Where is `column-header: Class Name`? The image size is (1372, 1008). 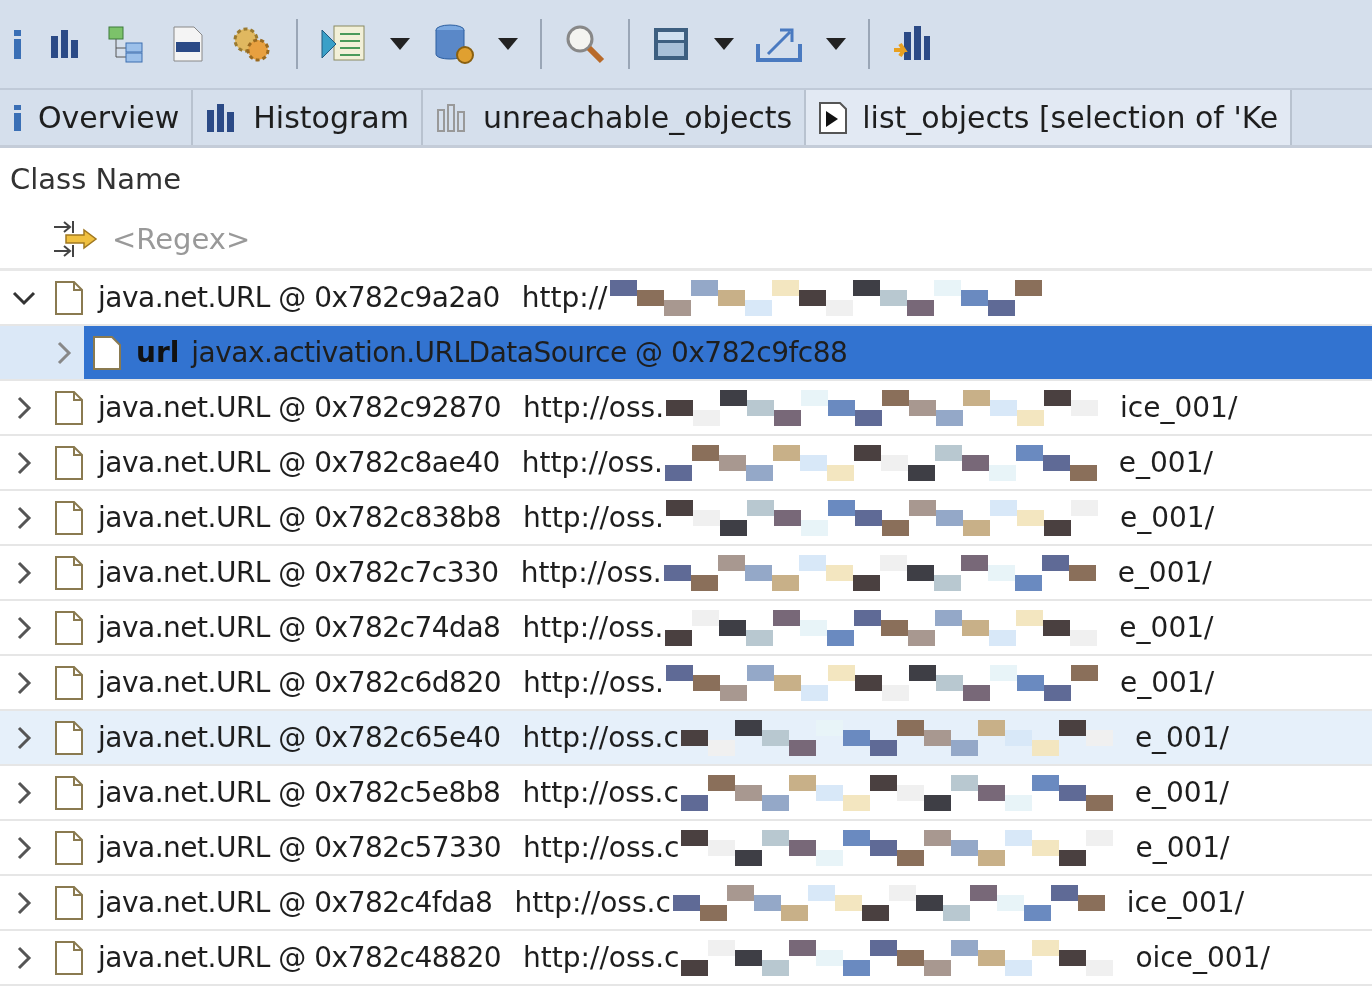
column-header: Class Name is located at coordinates (686, 179).